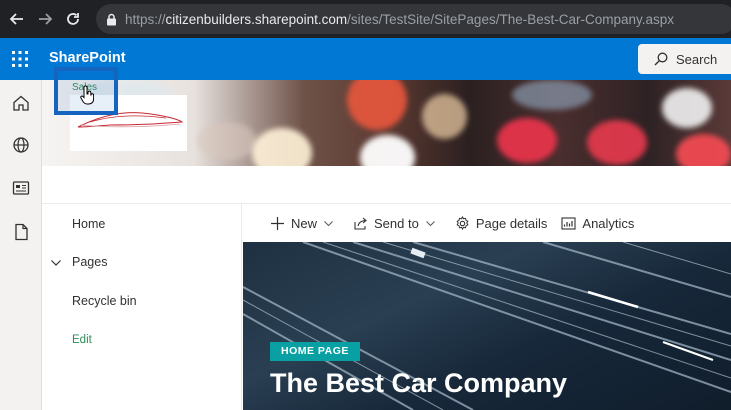 The image size is (731, 410). Describe the element at coordinates (104, 301) in the screenshot. I see `nav-item-recycle-bin: Recycle bin` at that location.